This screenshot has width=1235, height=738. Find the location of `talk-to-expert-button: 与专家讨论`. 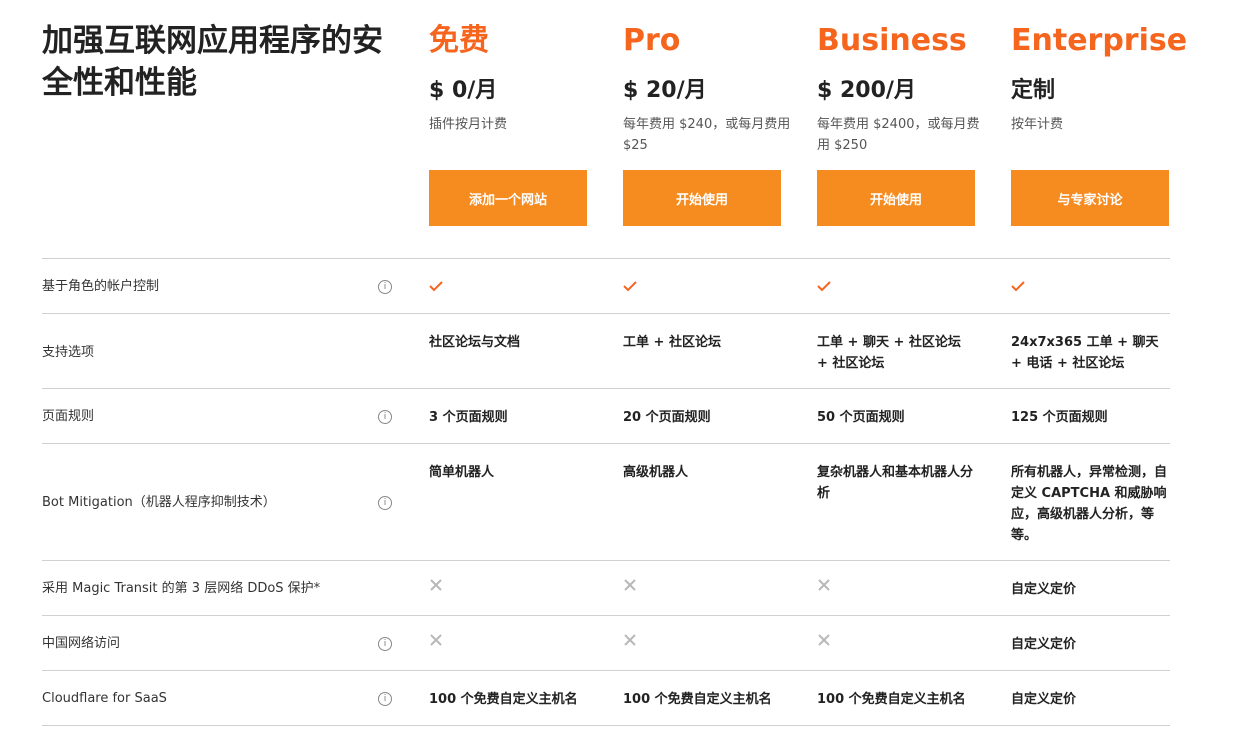

talk-to-expert-button: 与专家讨论 is located at coordinates (1090, 198).